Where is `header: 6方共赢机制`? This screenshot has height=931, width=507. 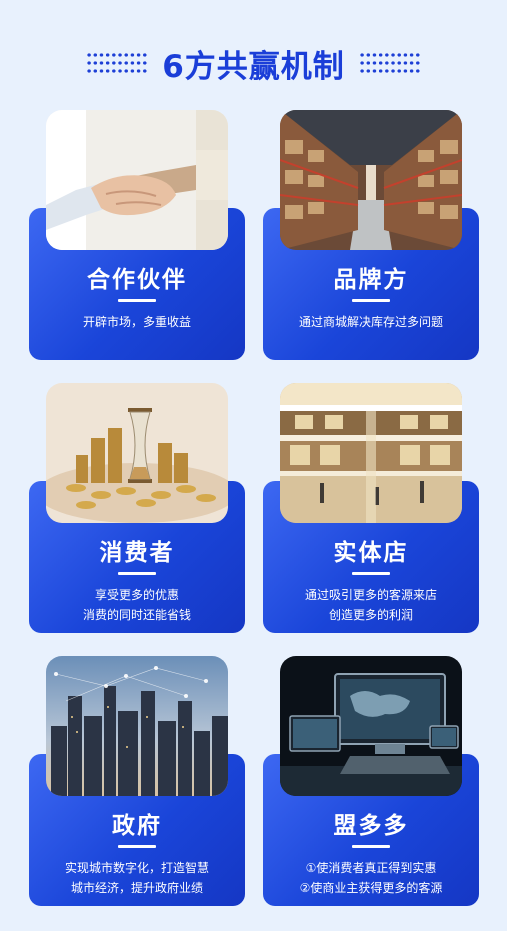 header: 6方共赢机制 is located at coordinates (253, 63).